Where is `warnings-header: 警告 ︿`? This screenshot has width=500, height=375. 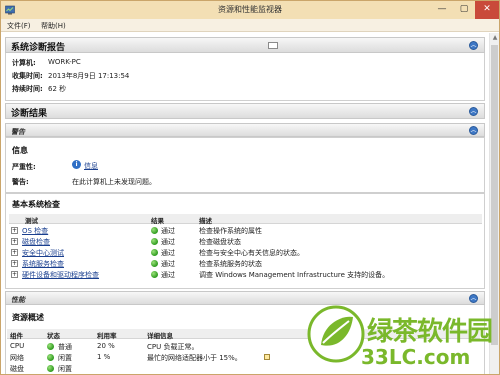 warnings-header: 警告 ︿ is located at coordinates (245, 130).